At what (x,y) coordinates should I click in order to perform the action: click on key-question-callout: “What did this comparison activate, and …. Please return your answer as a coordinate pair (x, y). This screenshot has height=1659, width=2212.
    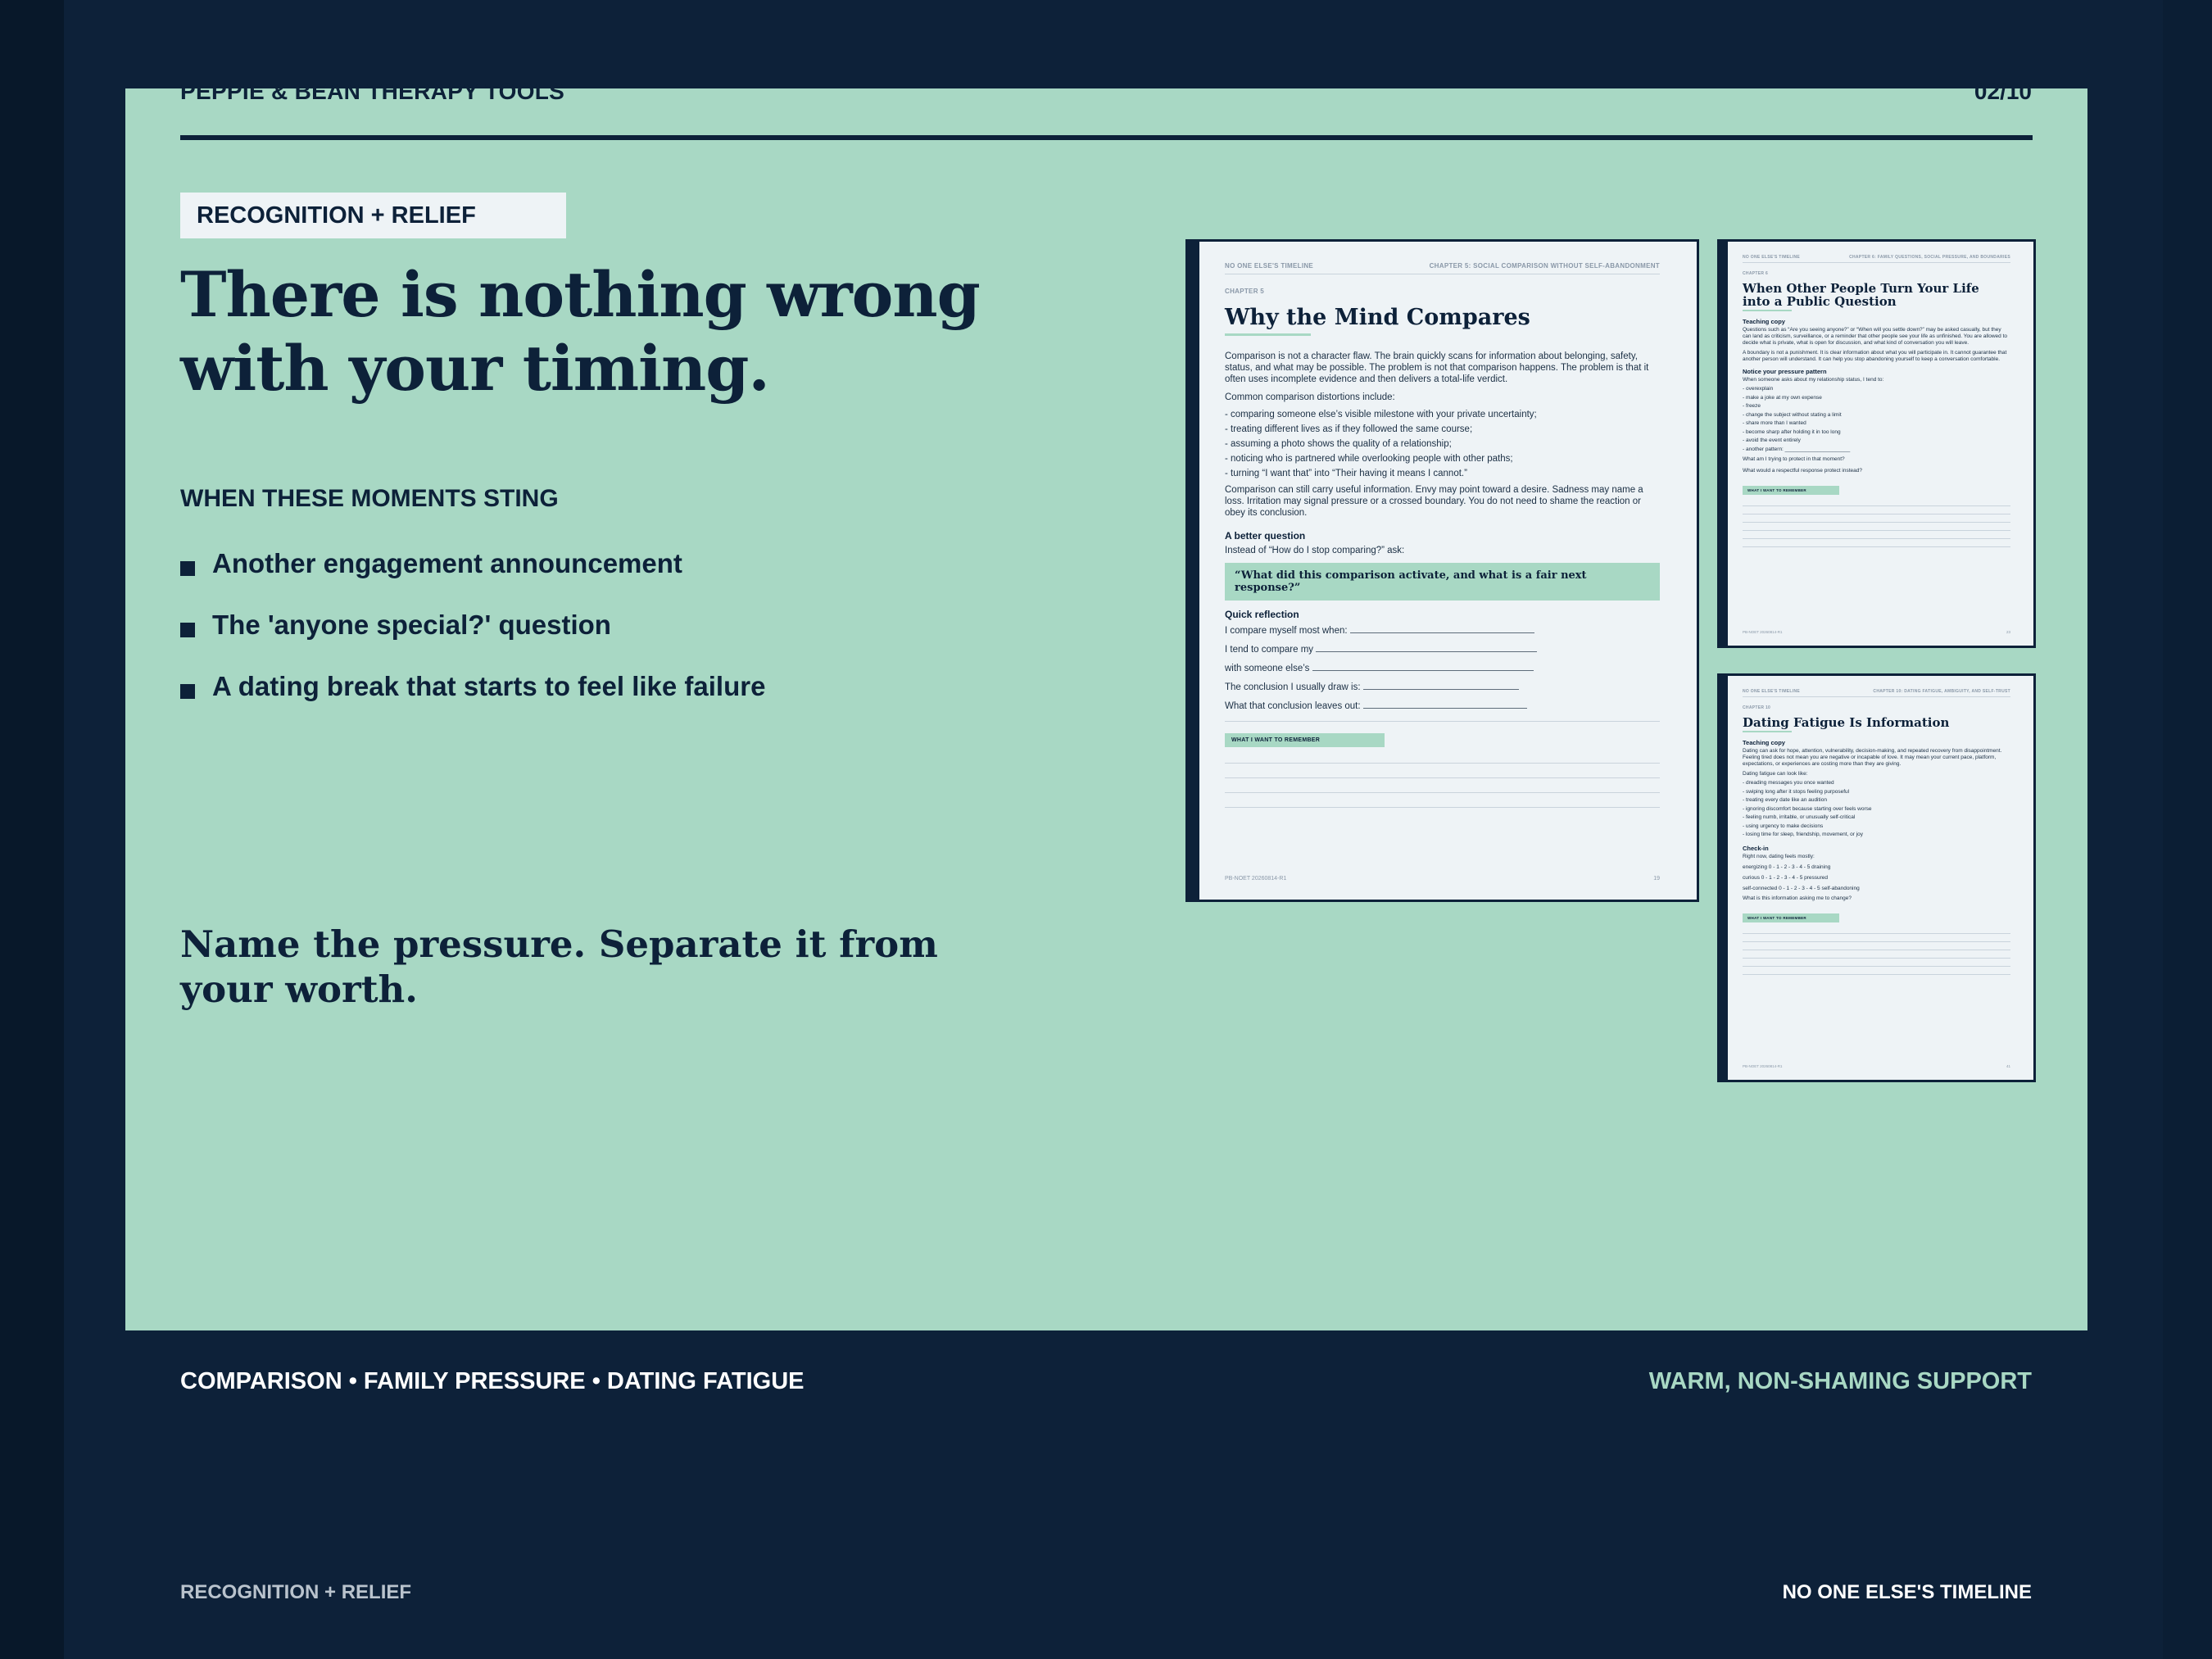
    Looking at the image, I should click on (1442, 582).